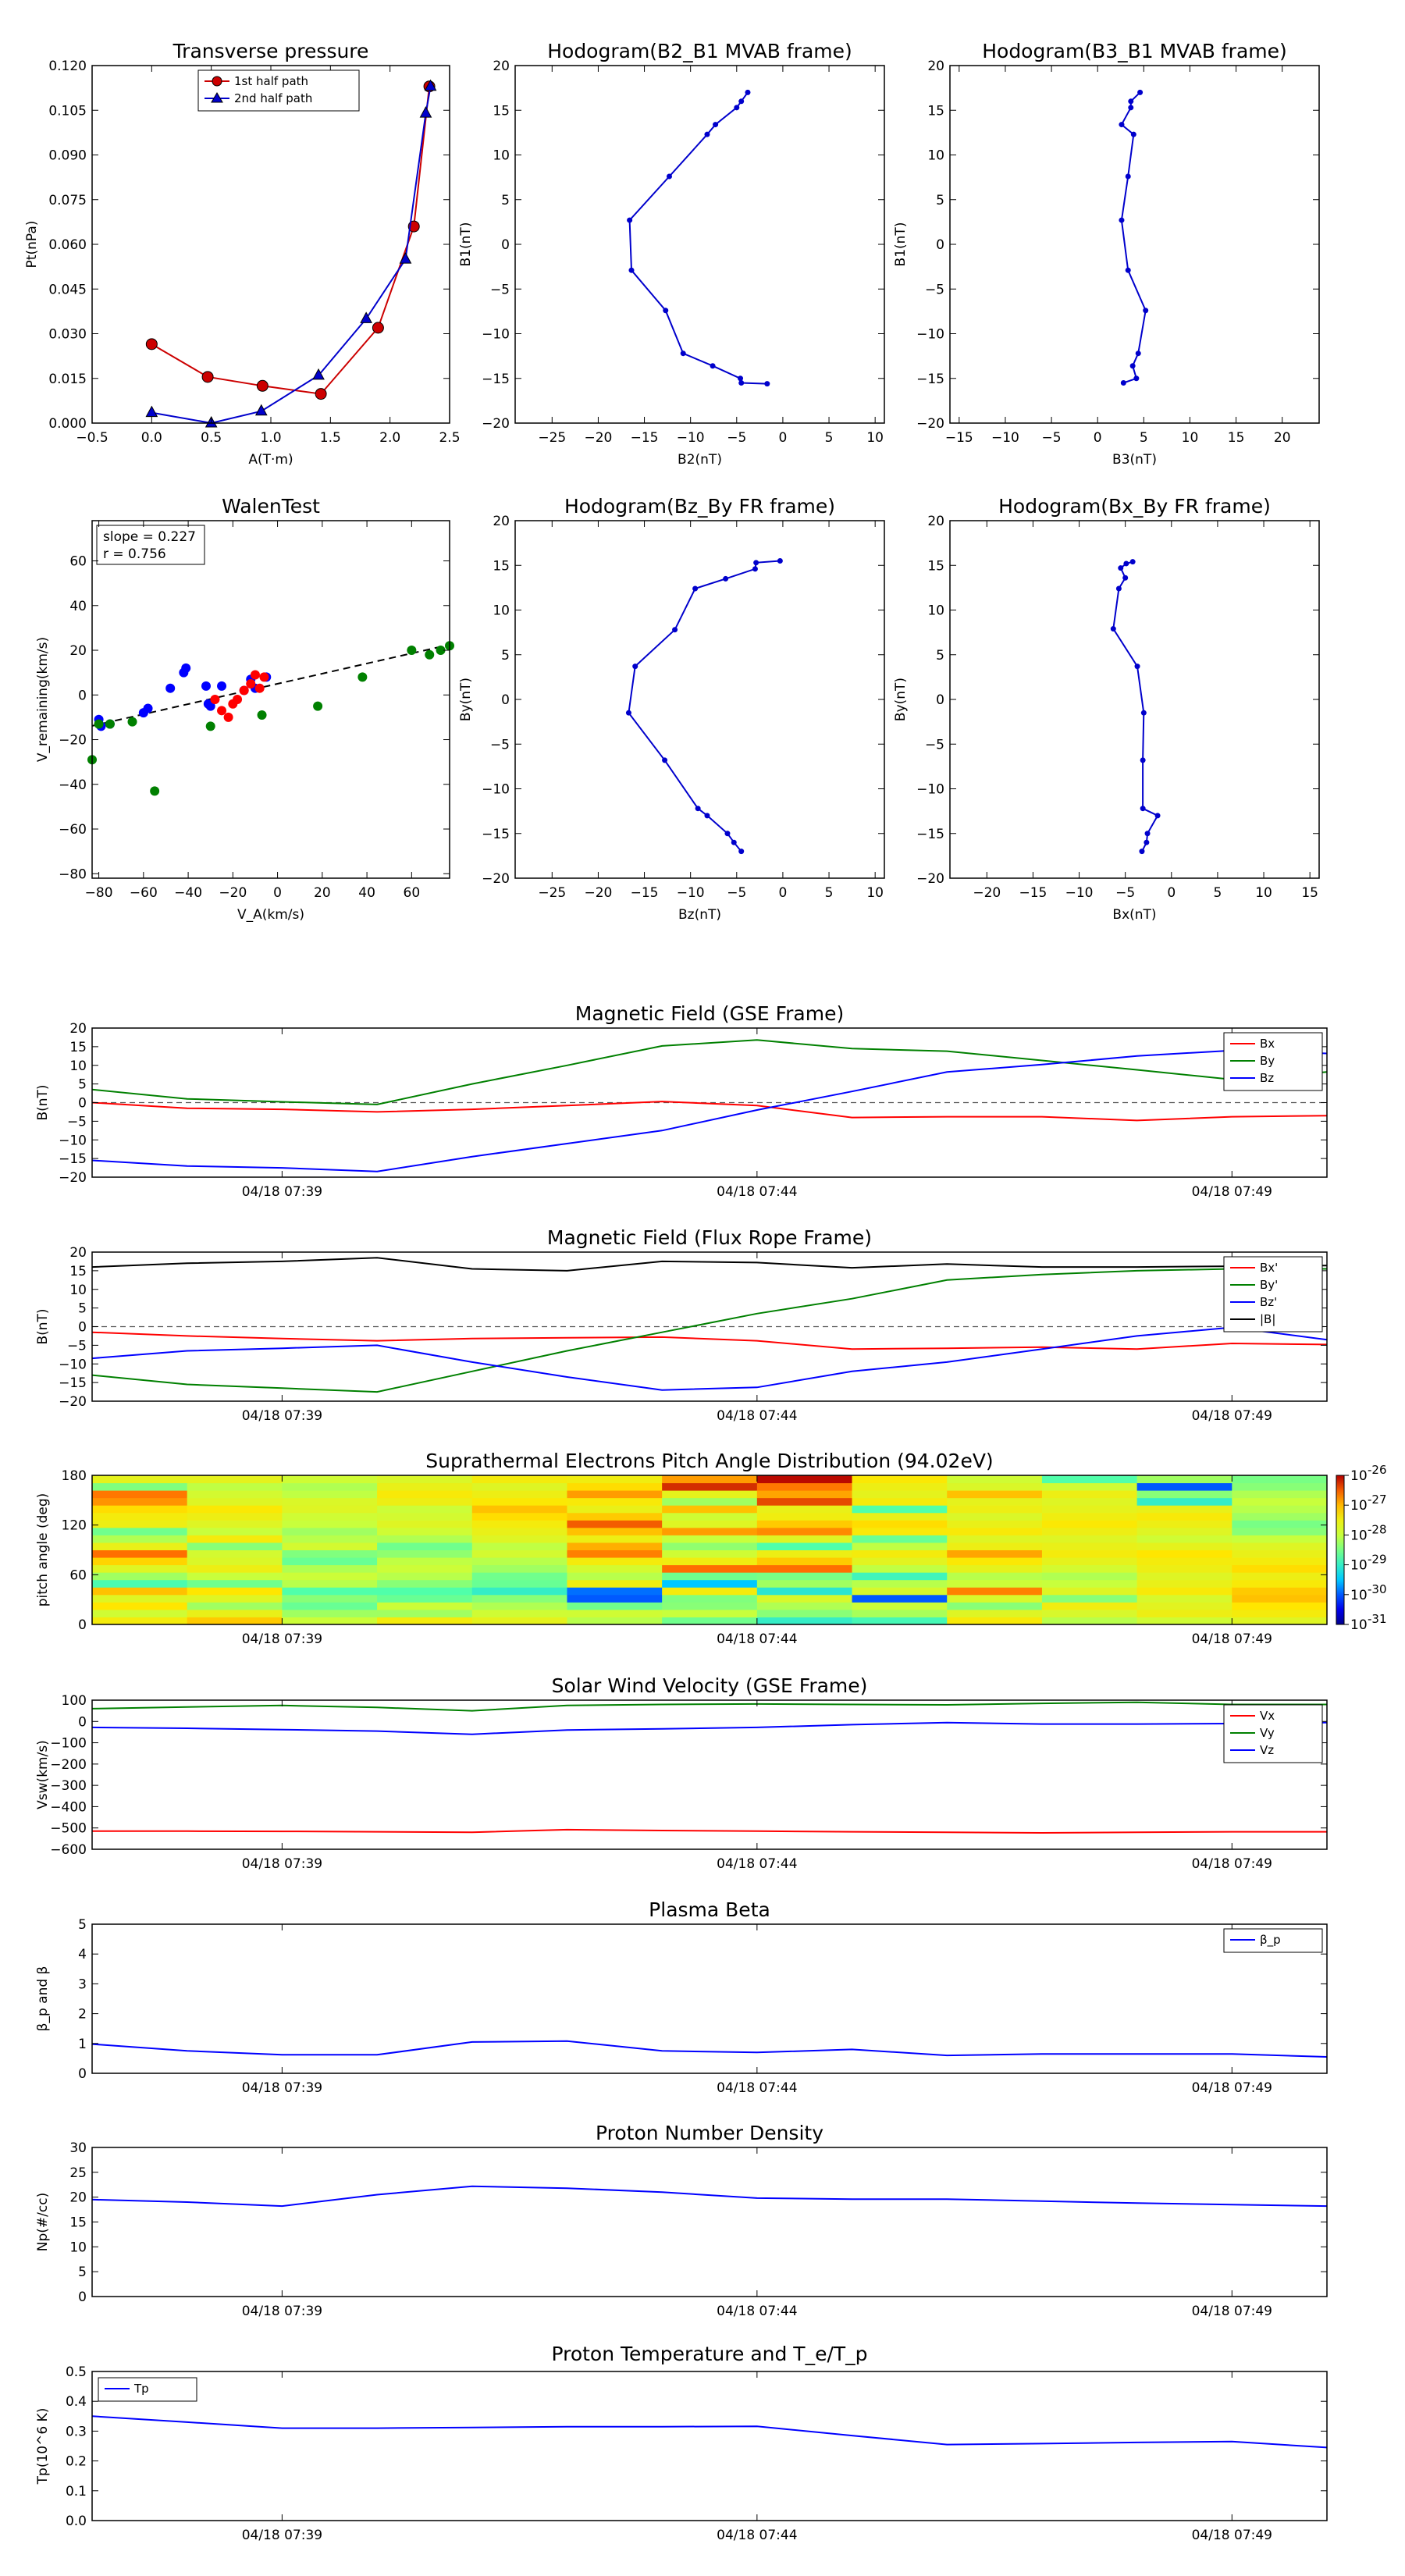 The height and width of the screenshot is (2576, 1405). Describe the element at coordinates (73, 1383) in the screenshot. I see `y-tick-label: −15` at that location.